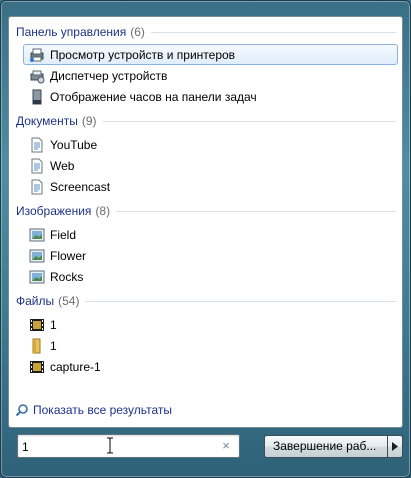  Describe the element at coordinates (210, 186) in the screenshot. I see `result-item-screencast: Screencast` at that location.